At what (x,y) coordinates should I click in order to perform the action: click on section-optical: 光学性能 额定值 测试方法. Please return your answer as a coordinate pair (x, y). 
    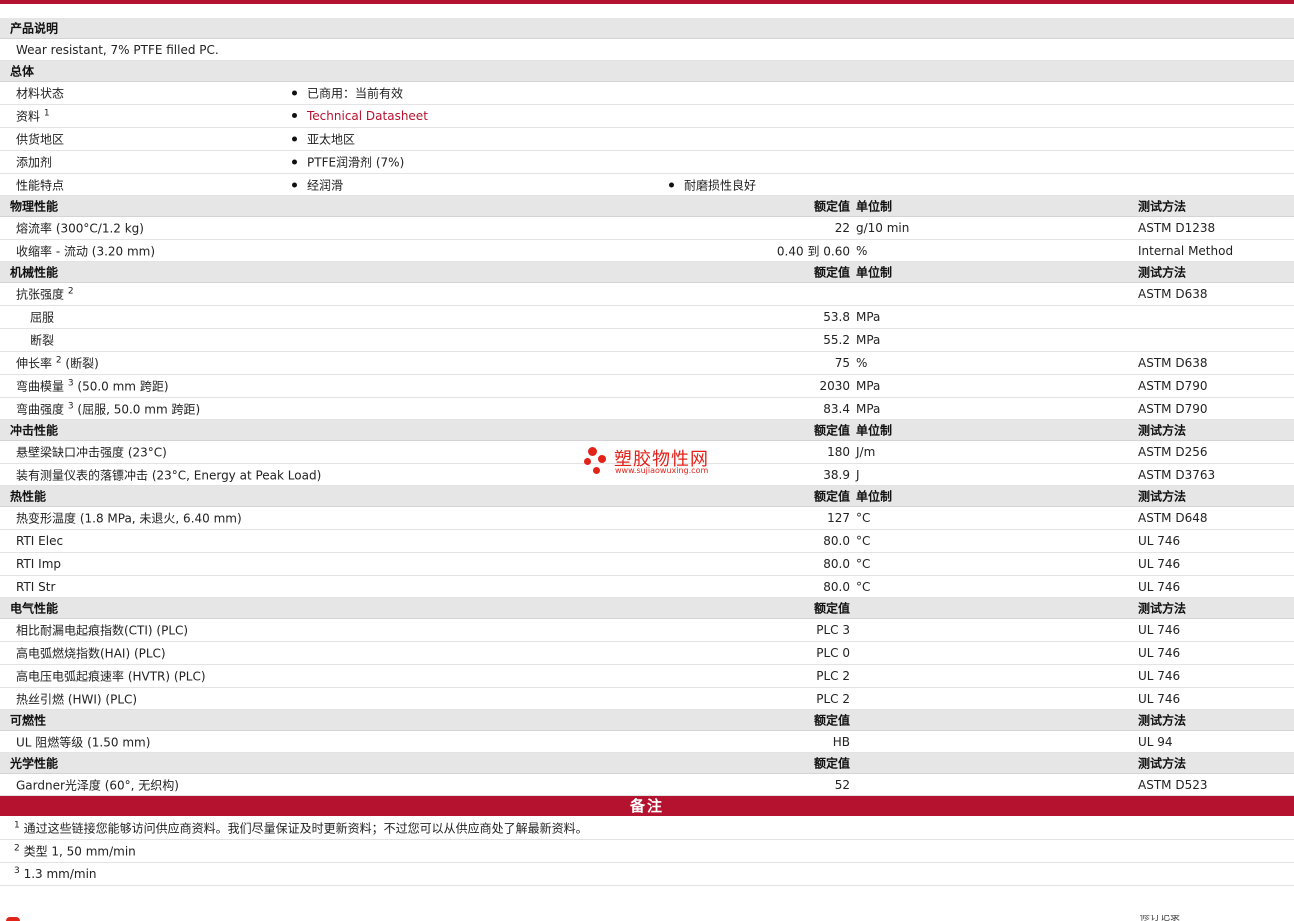
    Looking at the image, I should click on (647, 763).